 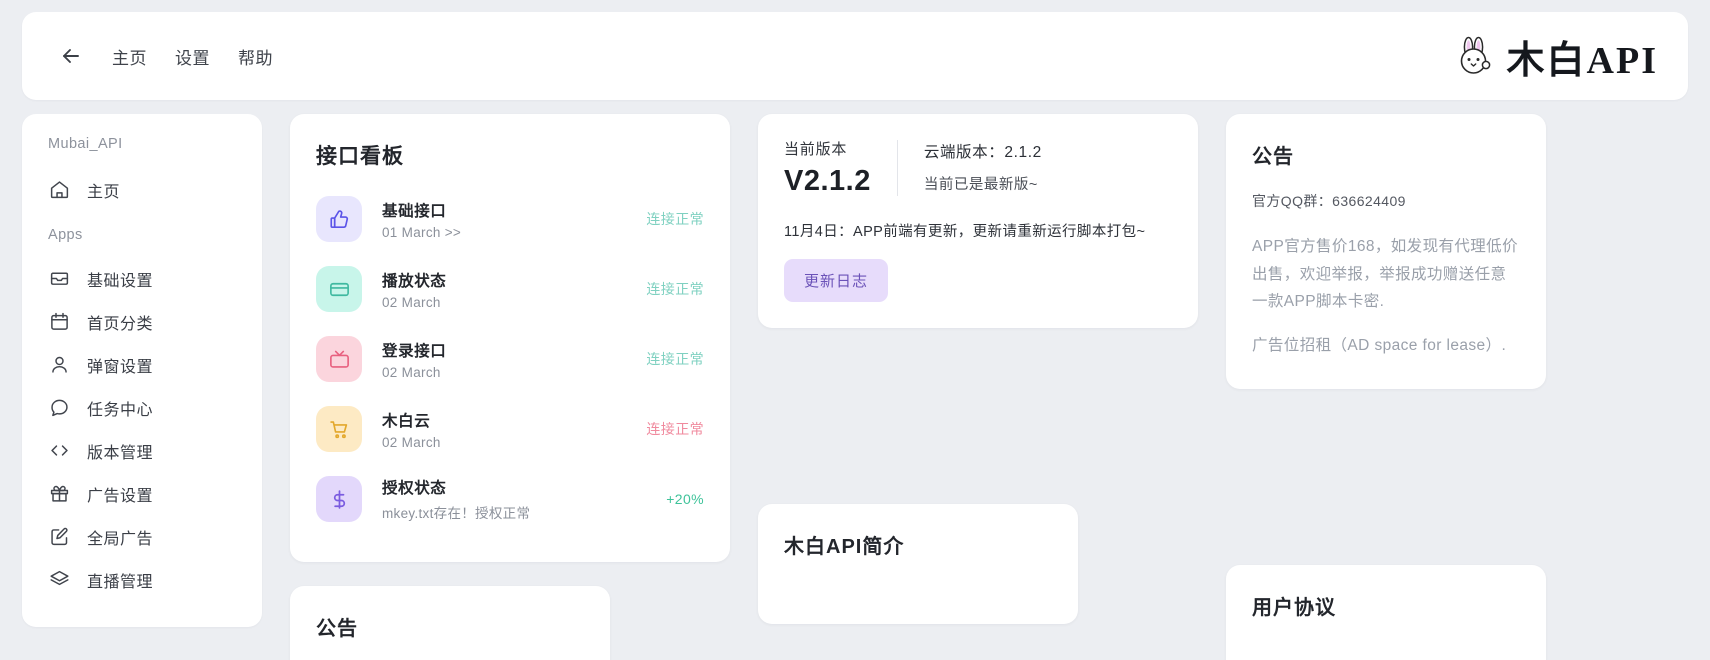 I want to click on sidebar-item-home-categories: 首页分类, so click(x=142, y=321).